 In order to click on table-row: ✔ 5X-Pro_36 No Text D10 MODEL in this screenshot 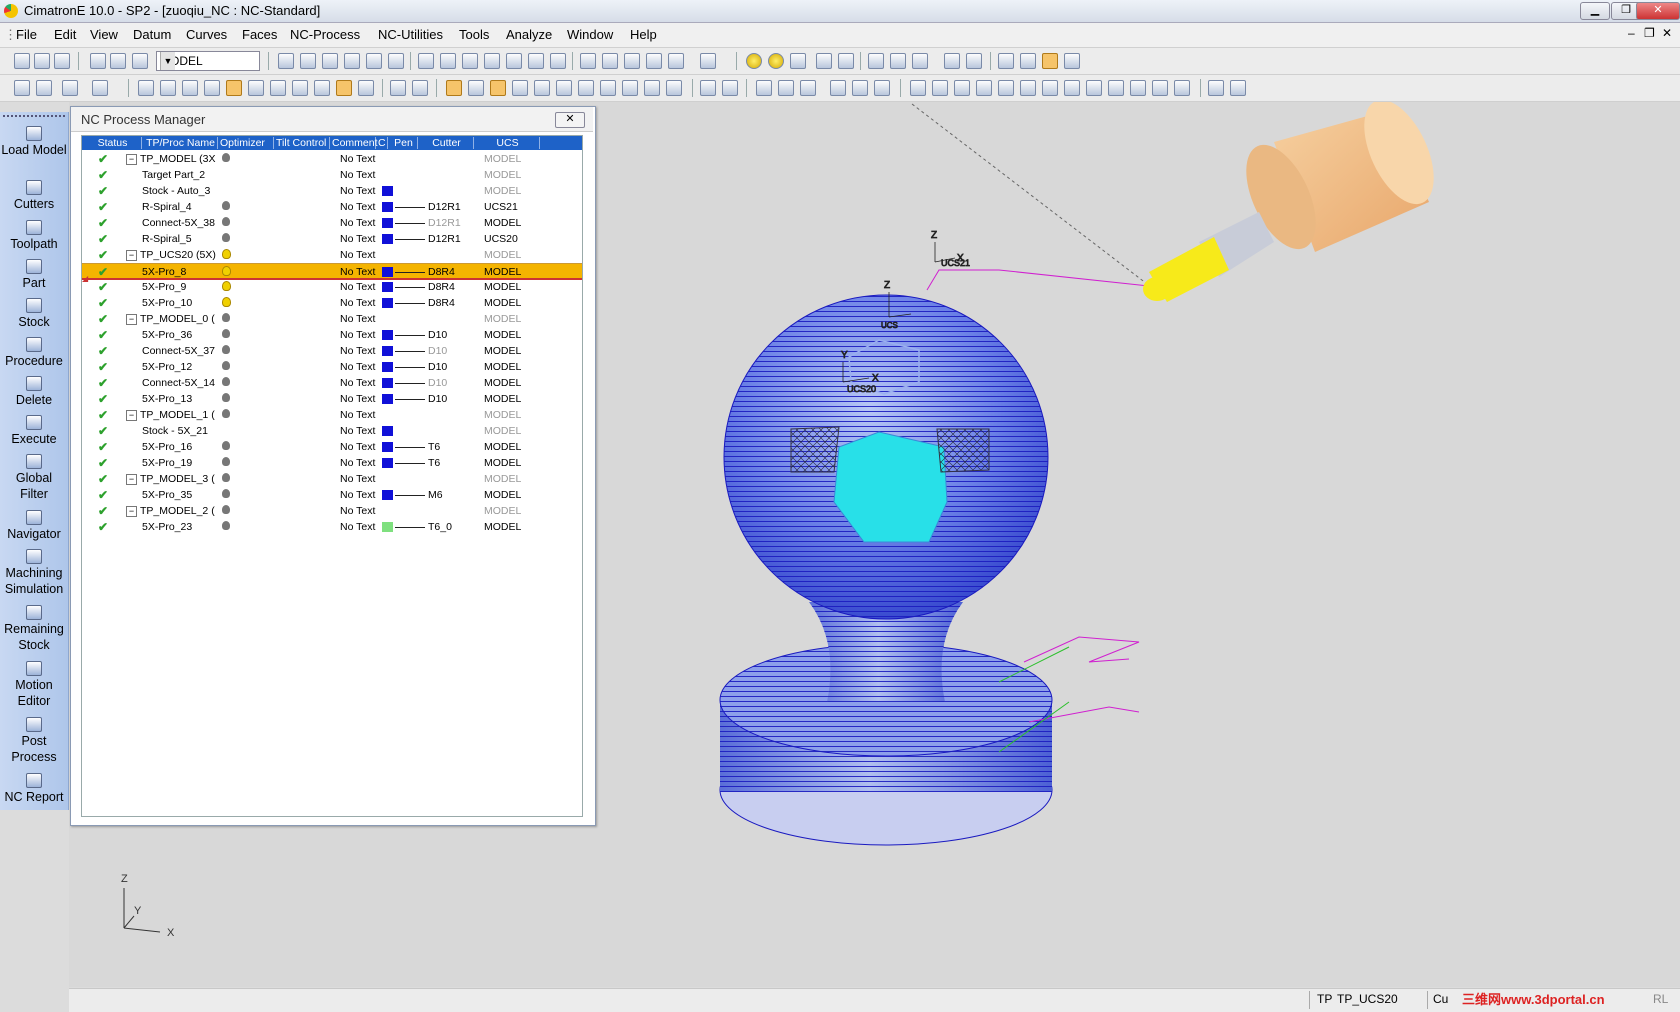, I will do `click(332, 335)`.